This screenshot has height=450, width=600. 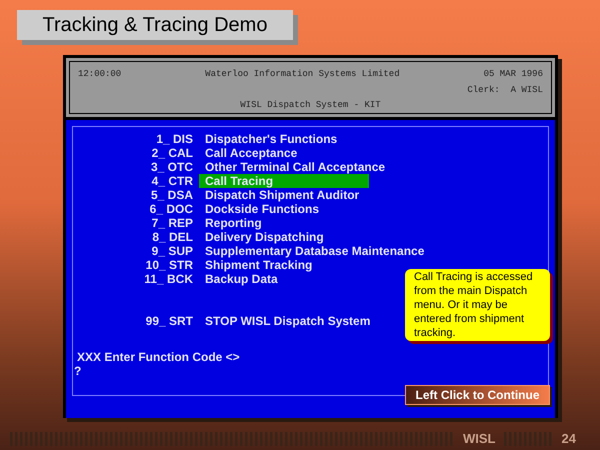 What do you see at coordinates (172, 181) in the screenshot?
I see `function-code: 4_ CTR` at bounding box center [172, 181].